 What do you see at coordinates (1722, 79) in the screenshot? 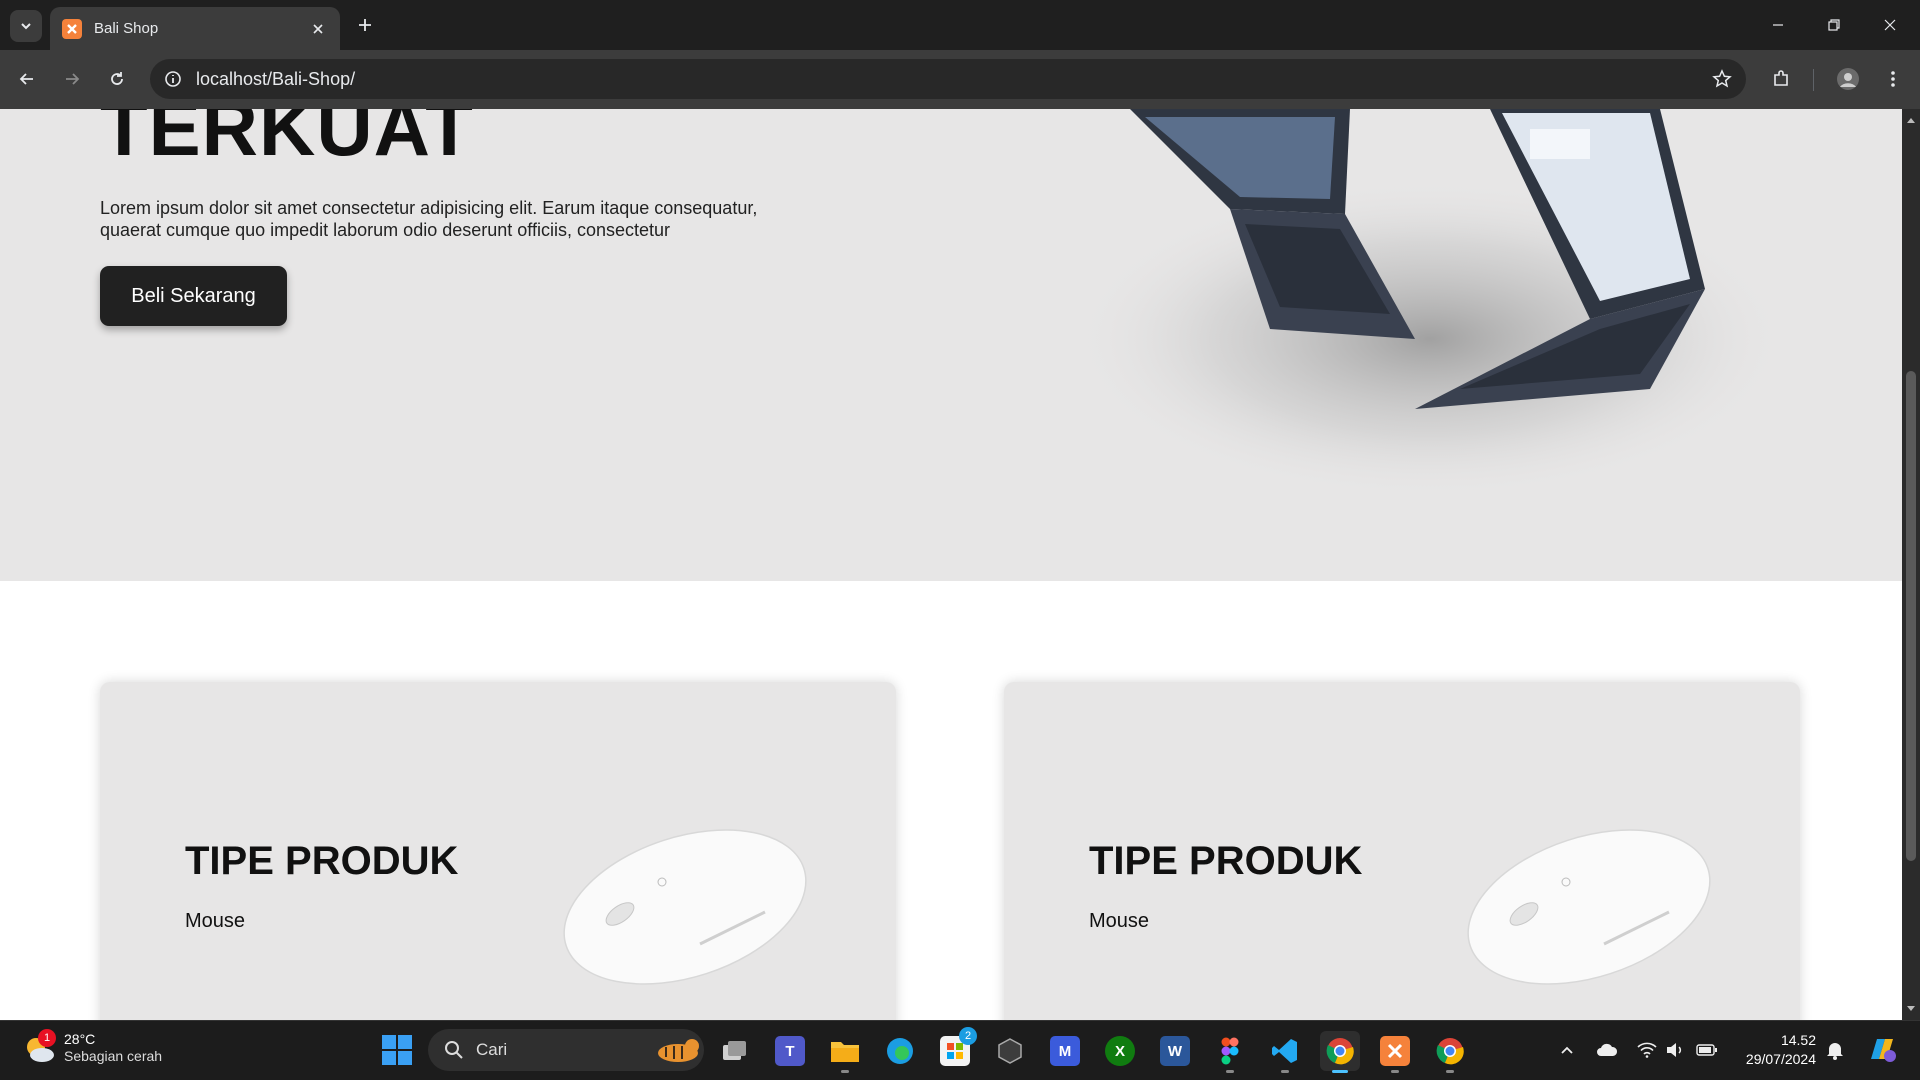
I see `bookmark-star-icon` at bounding box center [1722, 79].